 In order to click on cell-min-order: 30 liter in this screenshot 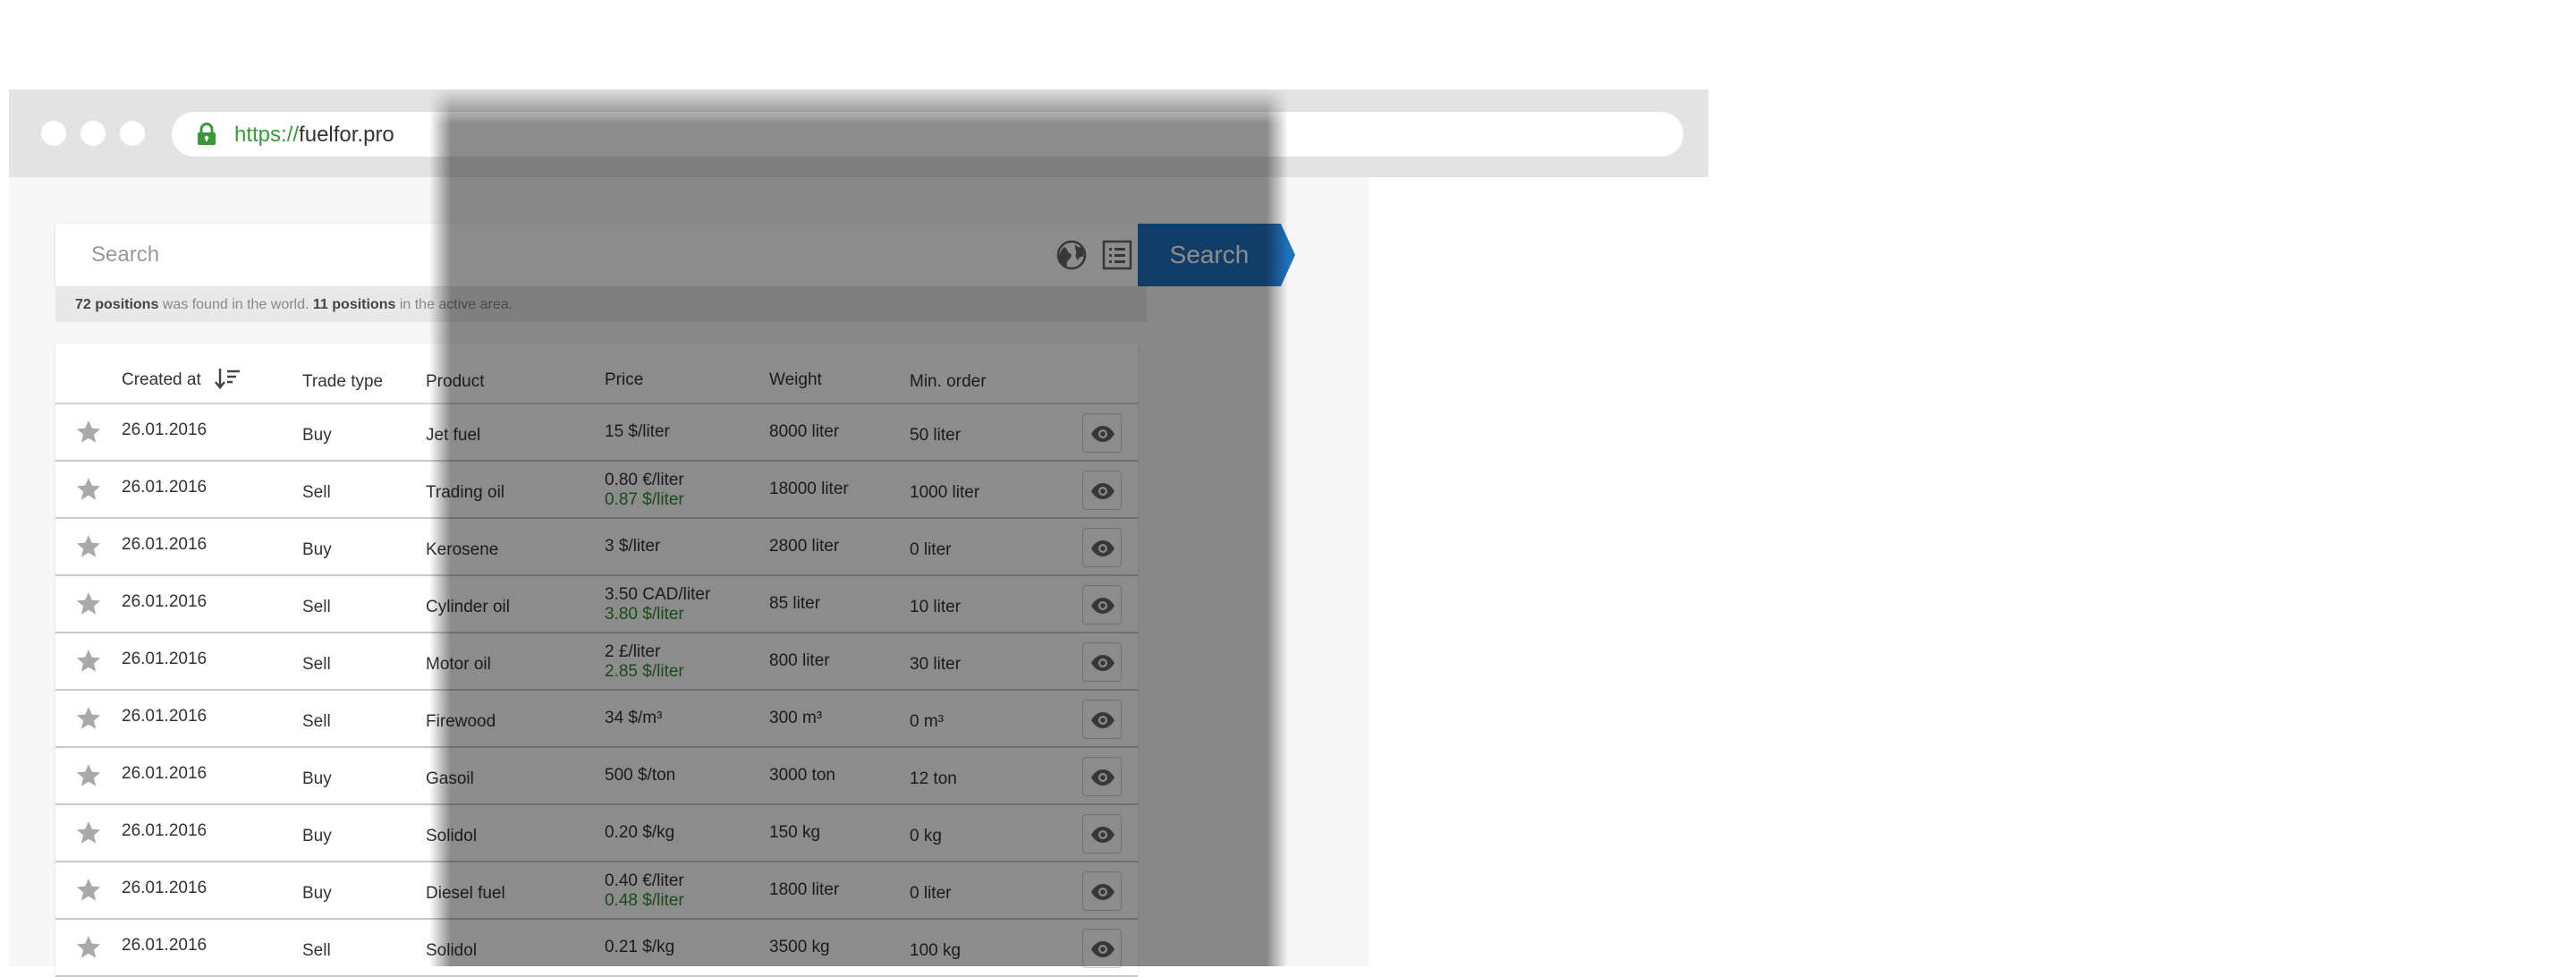, I will do `click(936, 664)`.